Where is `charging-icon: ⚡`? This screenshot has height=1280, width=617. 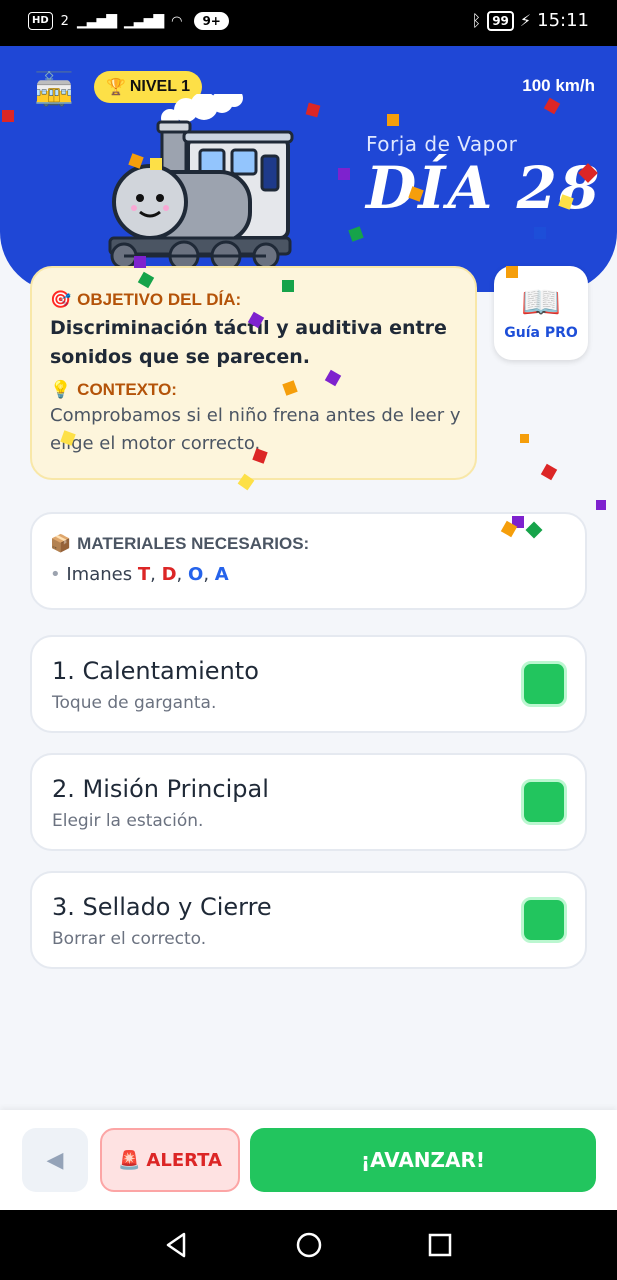
charging-icon: ⚡ is located at coordinates (525, 20).